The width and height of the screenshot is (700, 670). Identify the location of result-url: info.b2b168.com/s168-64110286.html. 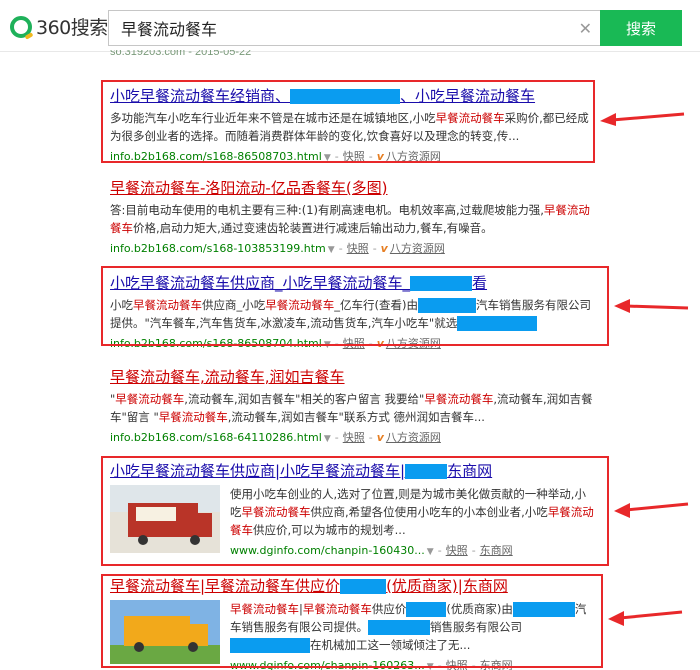
(216, 437).